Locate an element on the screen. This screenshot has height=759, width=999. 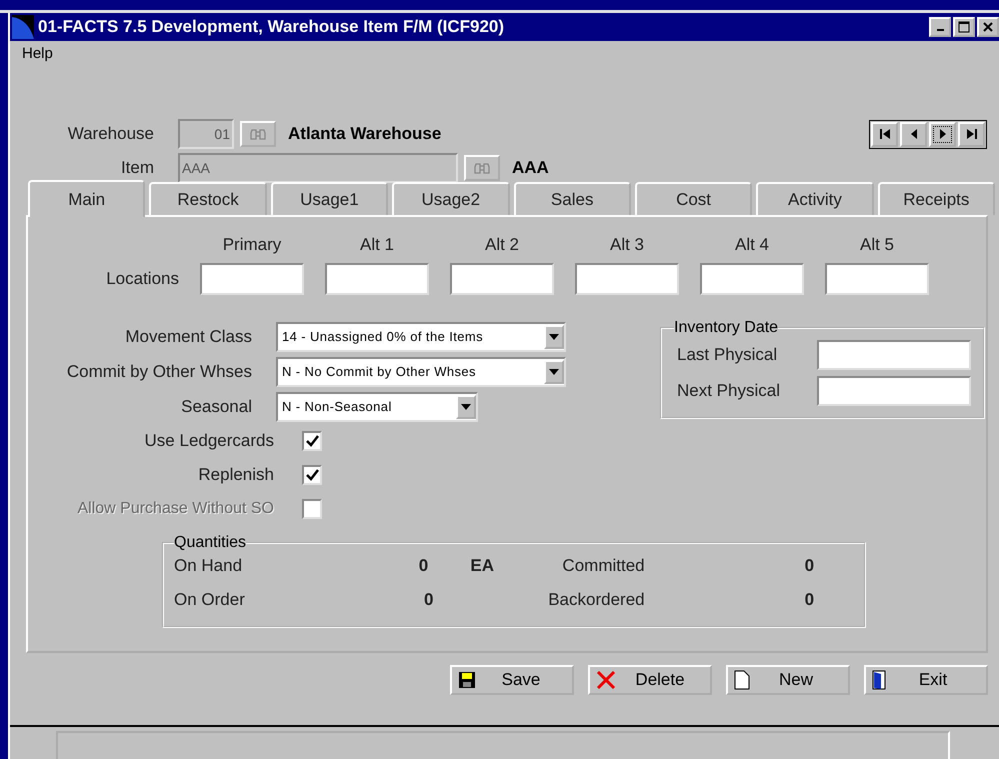
field-label: Locations is located at coordinates (142, 279).